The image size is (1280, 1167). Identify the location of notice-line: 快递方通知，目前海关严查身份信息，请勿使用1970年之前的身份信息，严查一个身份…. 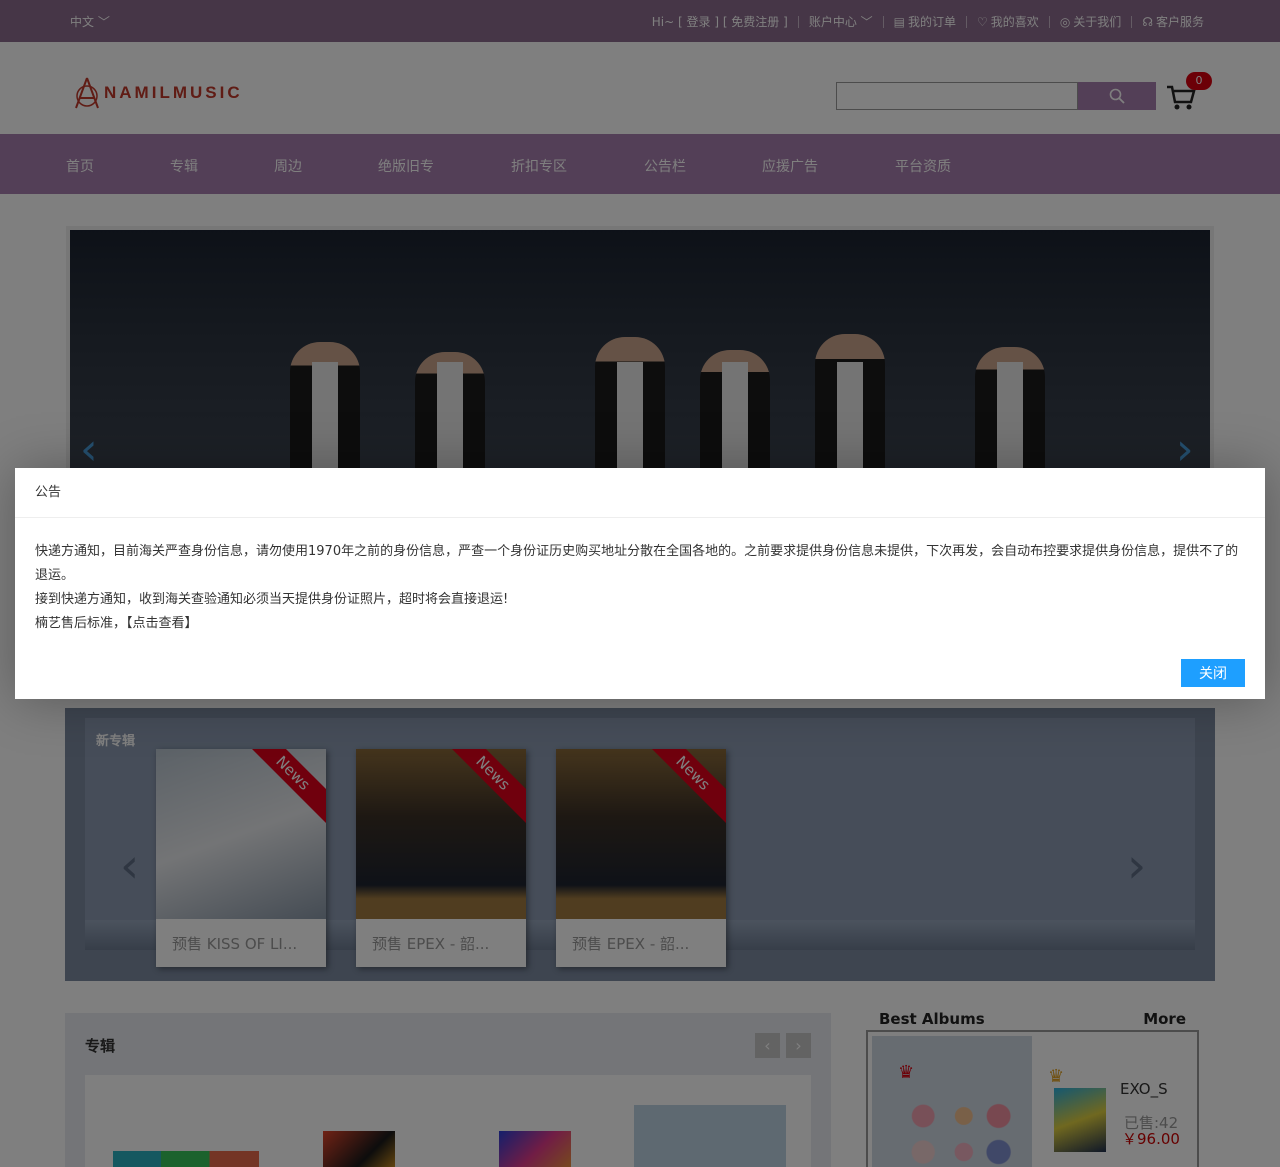
(637, 563).